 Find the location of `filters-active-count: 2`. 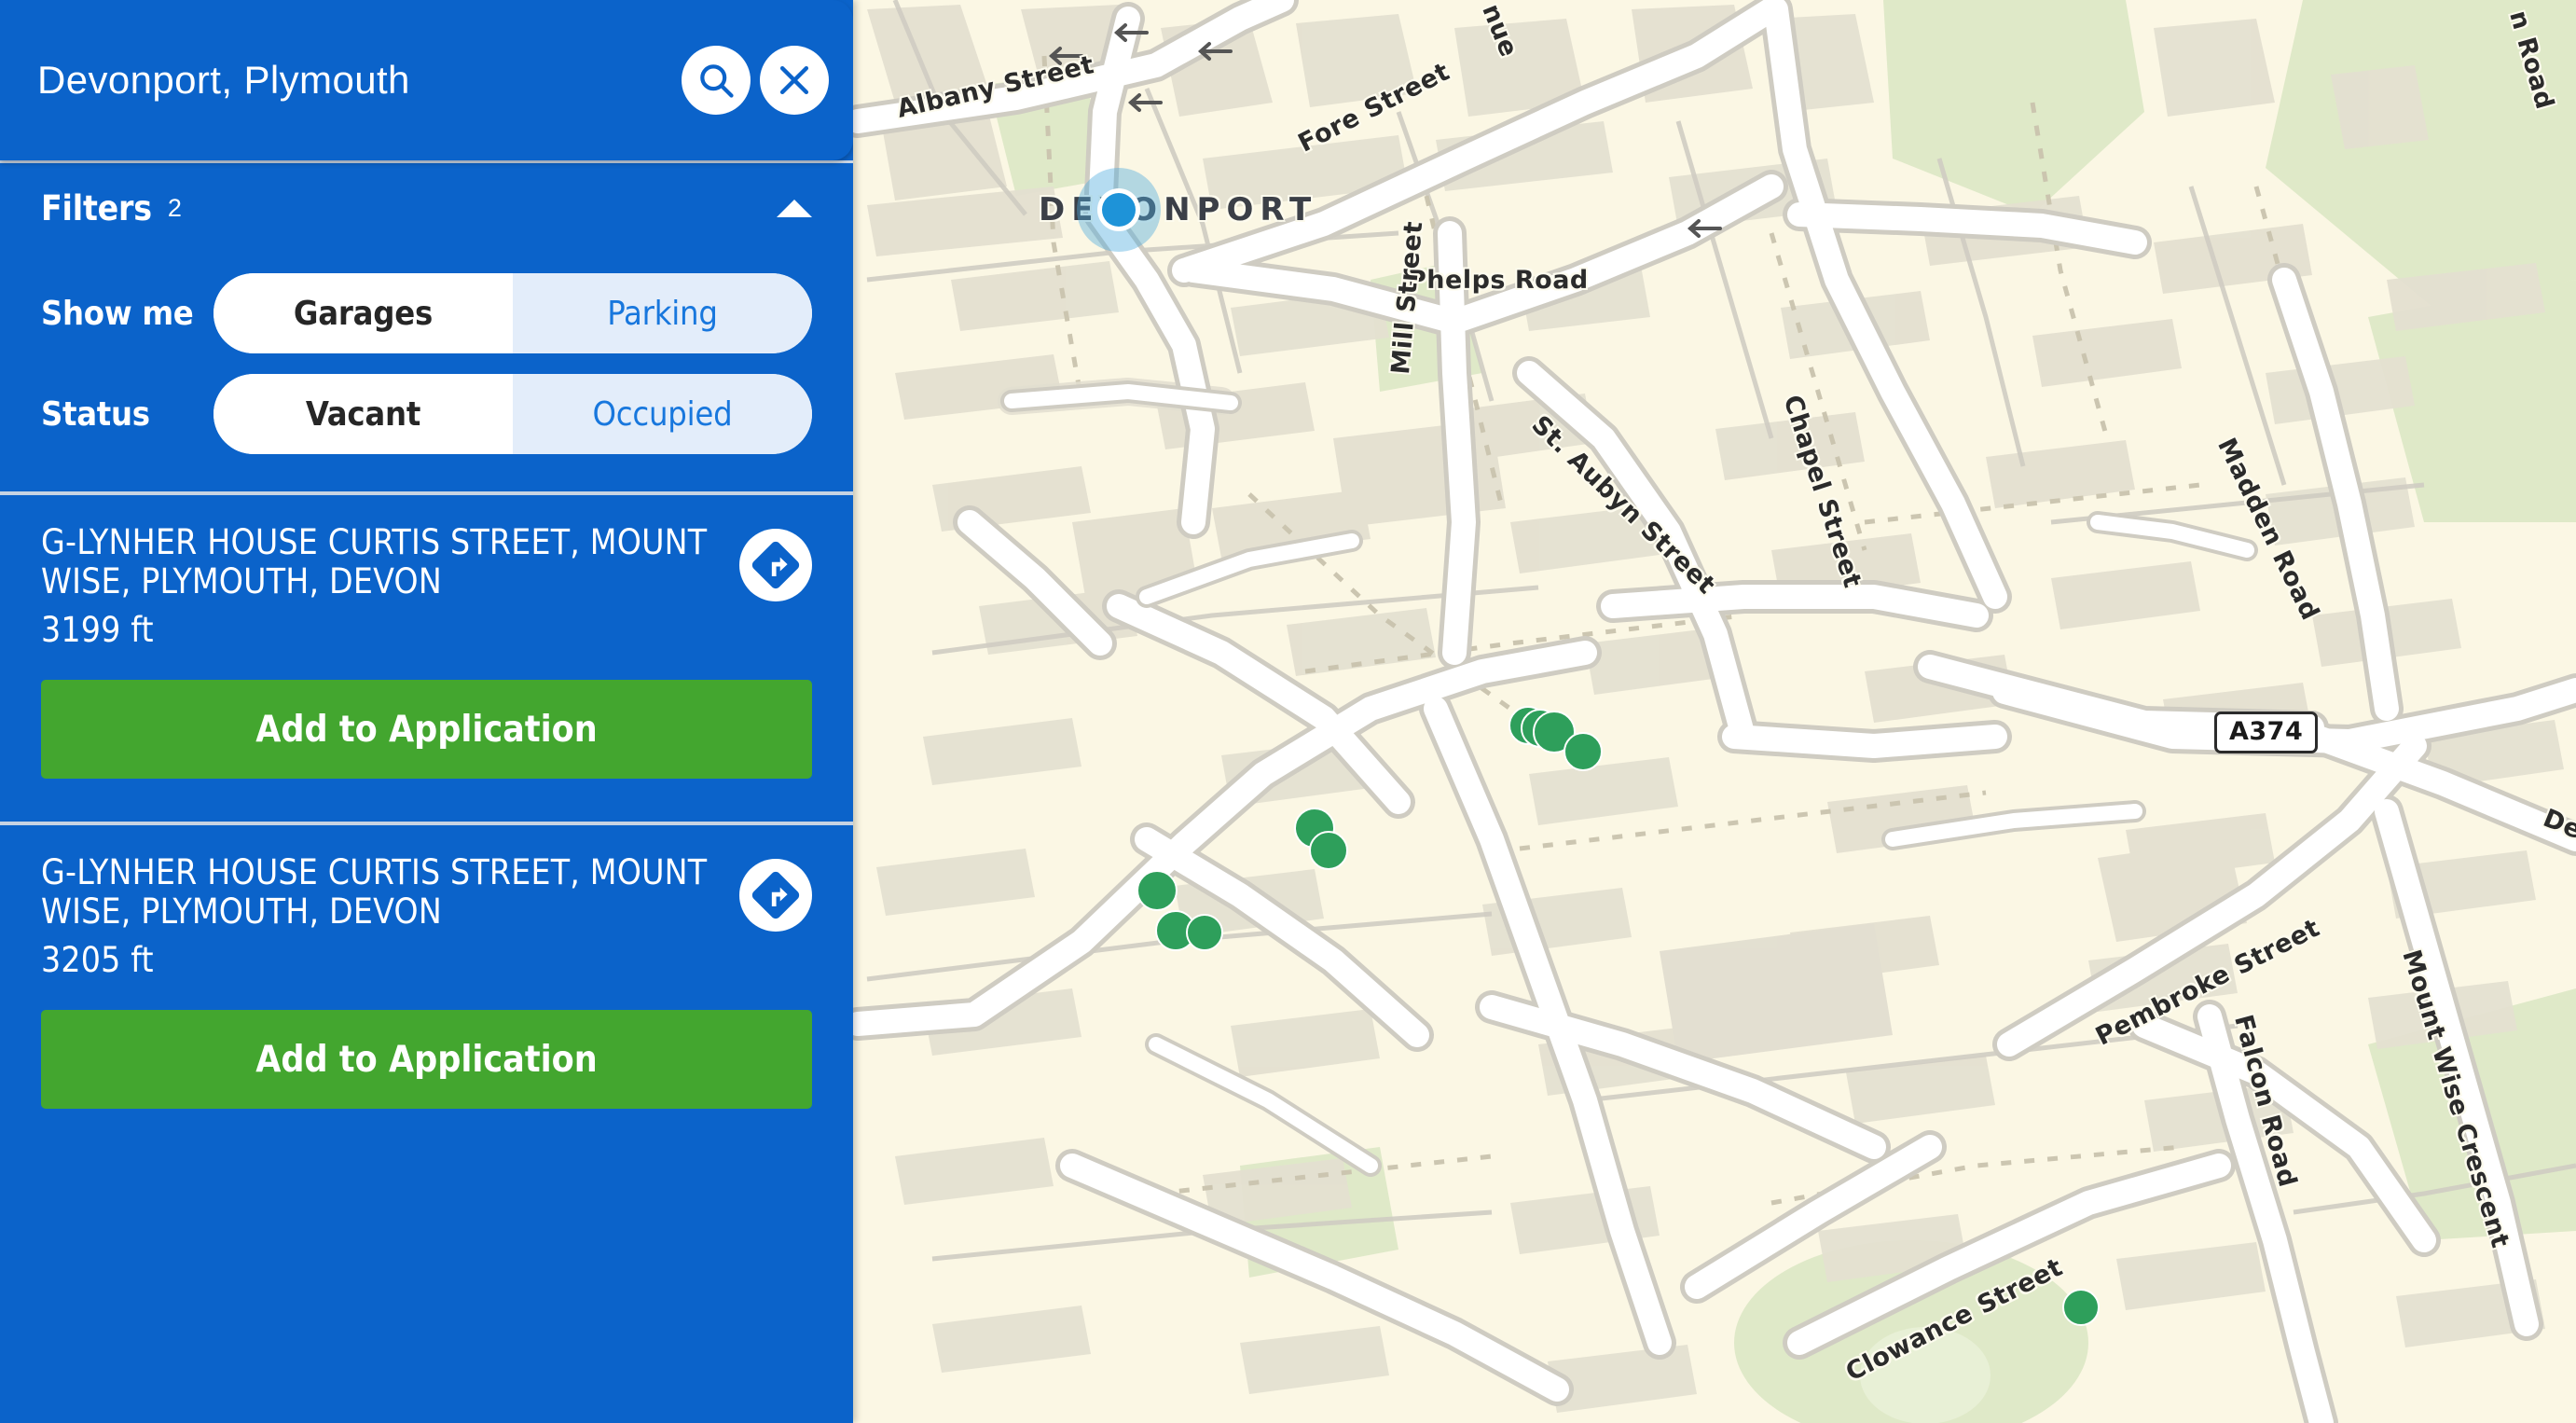

filters-active-count: 2 is located at coordinates (174, 208).